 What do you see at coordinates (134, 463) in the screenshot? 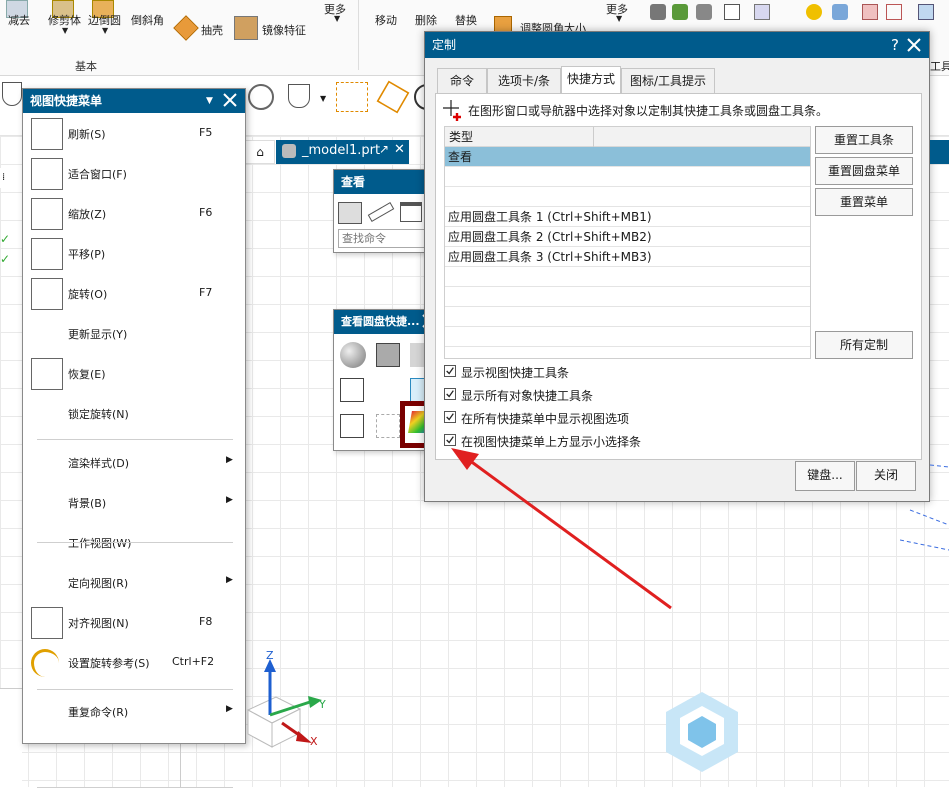
I see `menu-item-render-style: 渲染样式(D) ▶` at bounding box center [134, 463].